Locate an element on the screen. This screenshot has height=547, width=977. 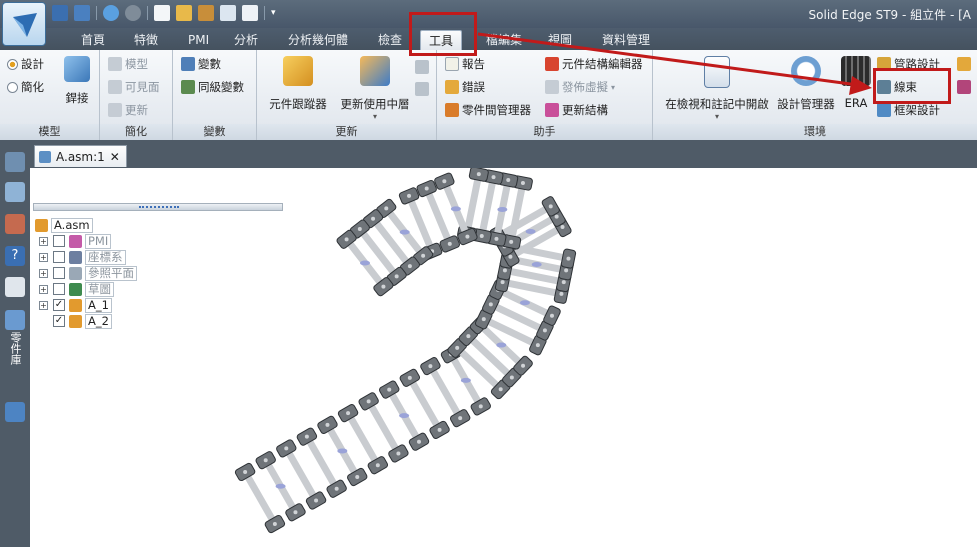
highlight-tools-tab is located at coordinates (443, 34).